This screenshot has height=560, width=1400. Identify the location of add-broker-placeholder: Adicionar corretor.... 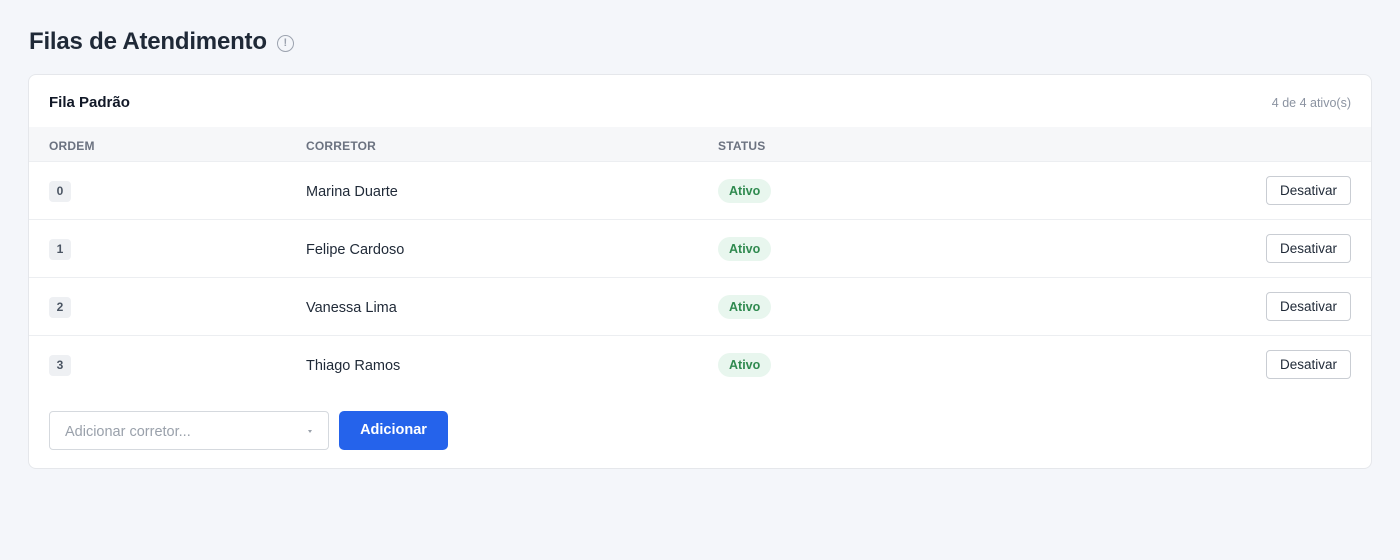
(128, 432).